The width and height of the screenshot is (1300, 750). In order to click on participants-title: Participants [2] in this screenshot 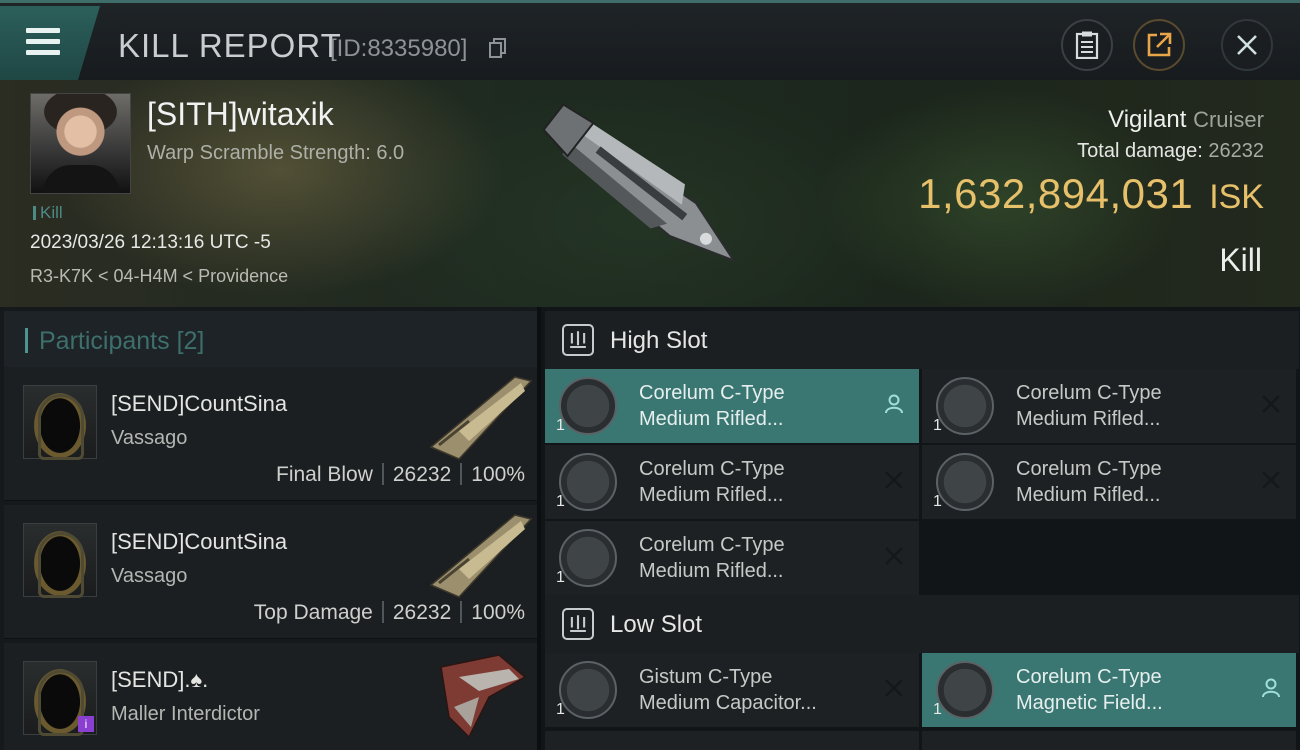, I will do `click(122, 341)`.